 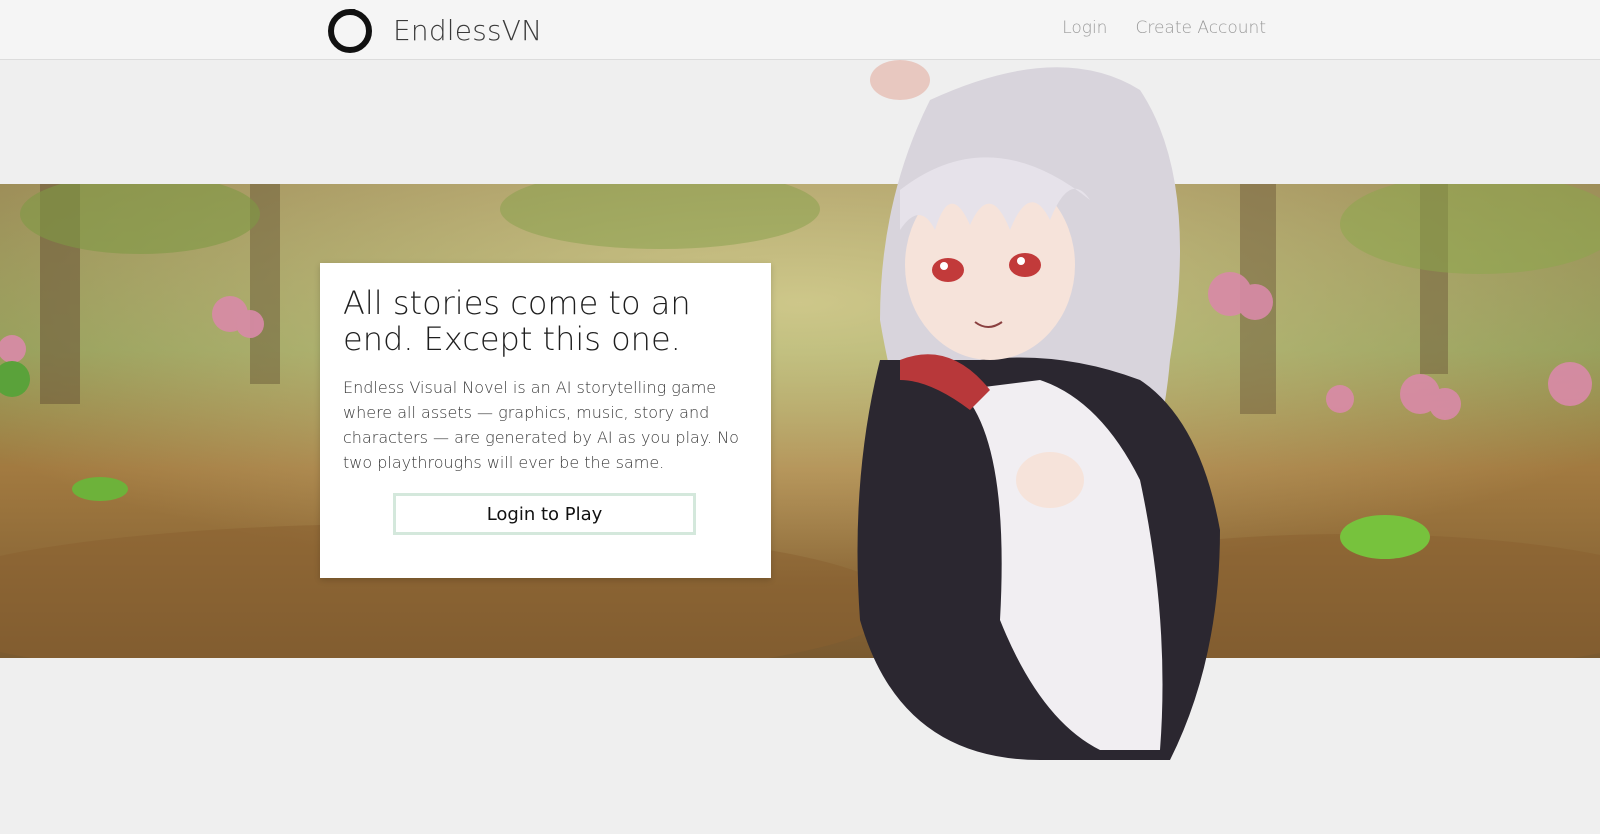 What do you see at coordinates (800, 30) in the screenshot?
I see `top-navbar: EndlessVN Login Create Account` at bounding box center [800, 30].